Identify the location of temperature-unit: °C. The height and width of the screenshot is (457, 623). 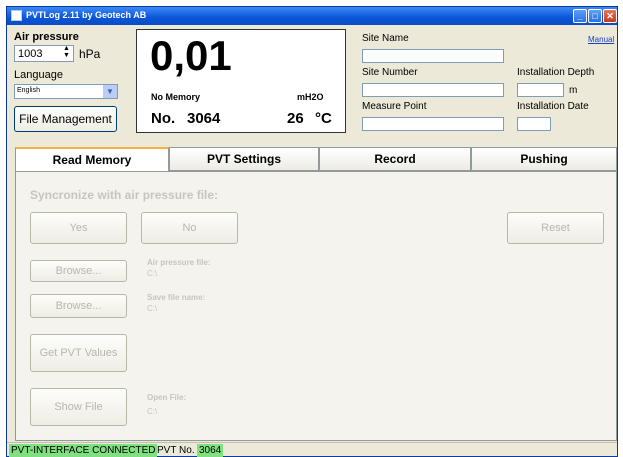
(323, 118).